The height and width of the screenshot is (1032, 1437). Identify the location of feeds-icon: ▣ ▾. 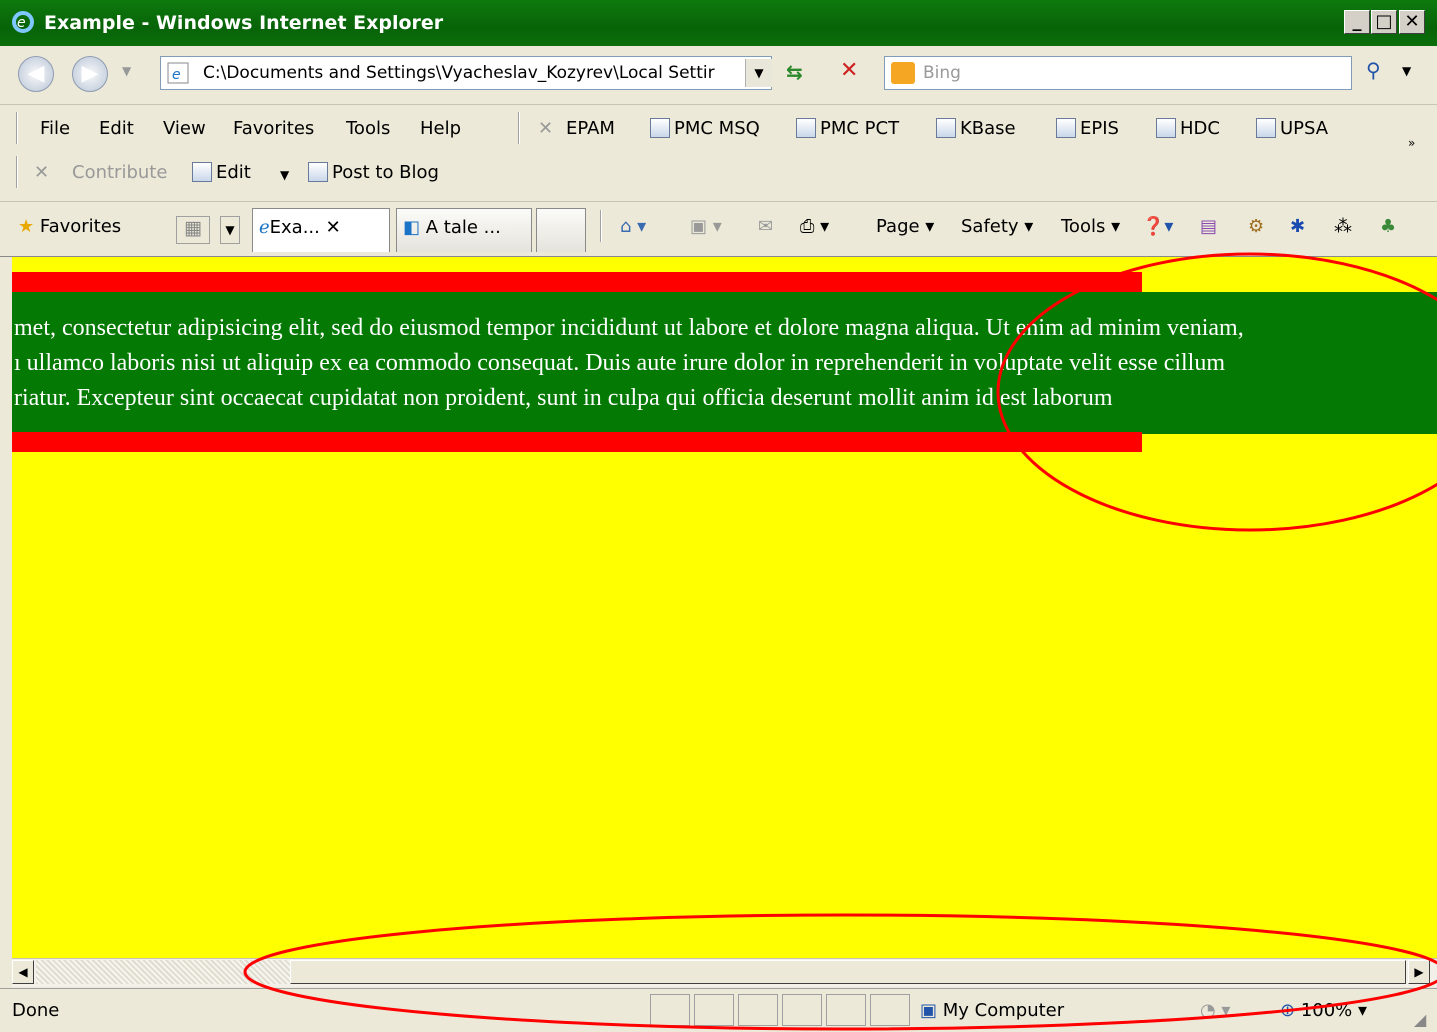
(706, 226).